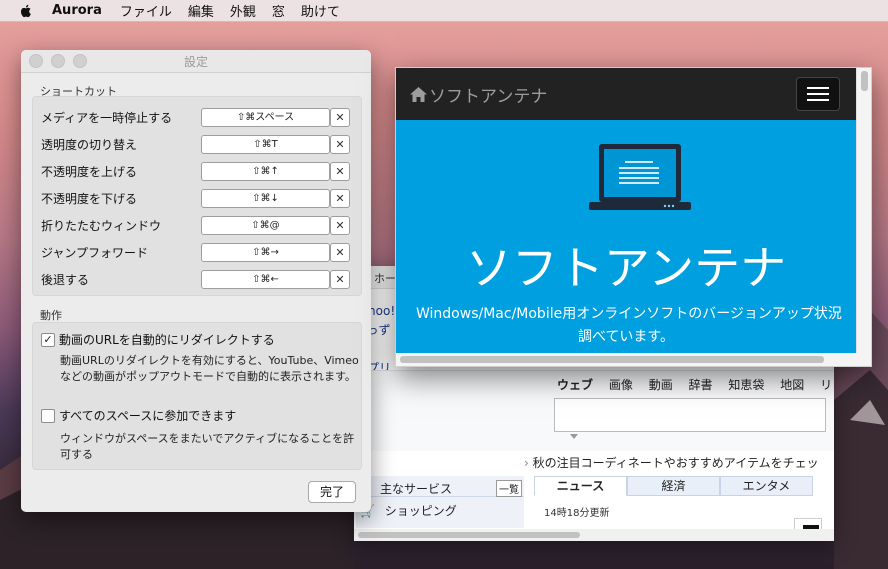 The width and height of the screenshot is (888, 569). I want to click on shortcut-recorder: ⇧⌘↓, so click(265, 198).